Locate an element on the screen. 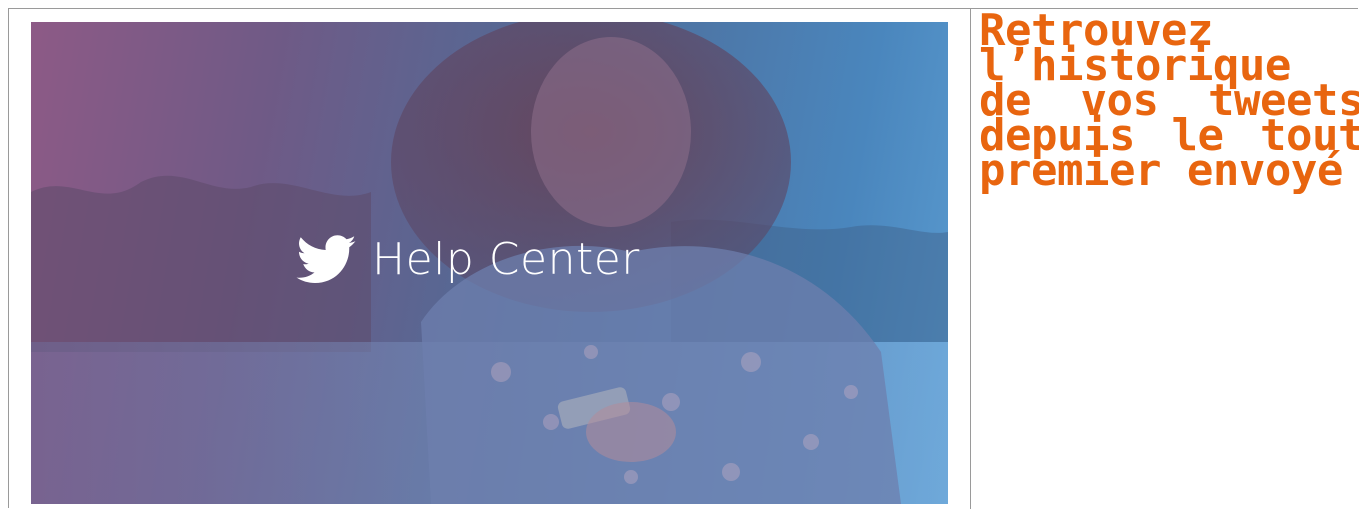 The height and width of the screenshot is (509, 1359). column-divider is located at coordinates (970, 259).